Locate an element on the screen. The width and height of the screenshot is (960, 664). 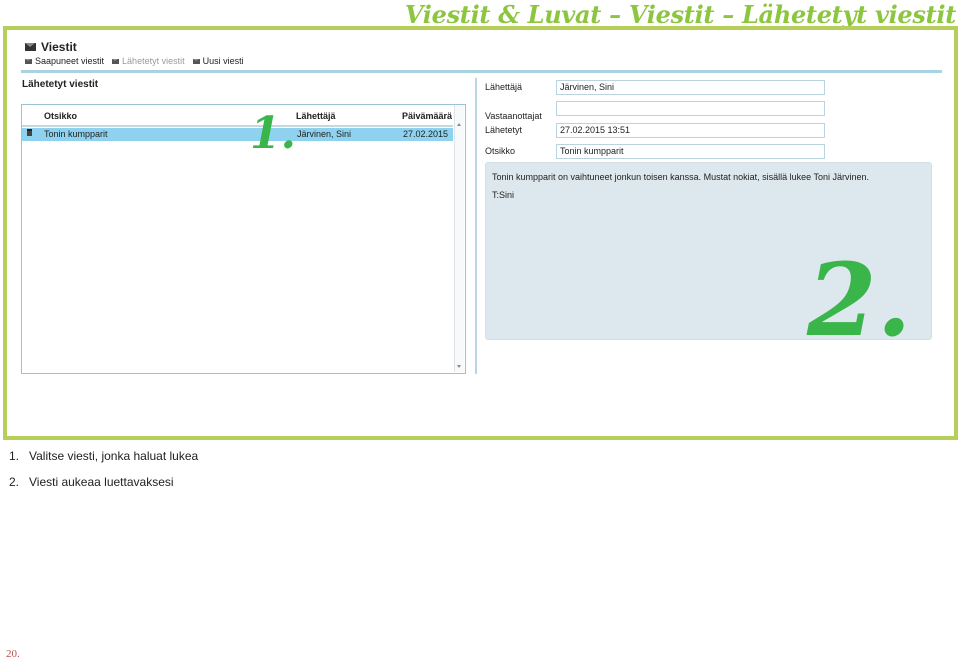
label-sender: Lähettäjä is located at coordinates (504, 87).